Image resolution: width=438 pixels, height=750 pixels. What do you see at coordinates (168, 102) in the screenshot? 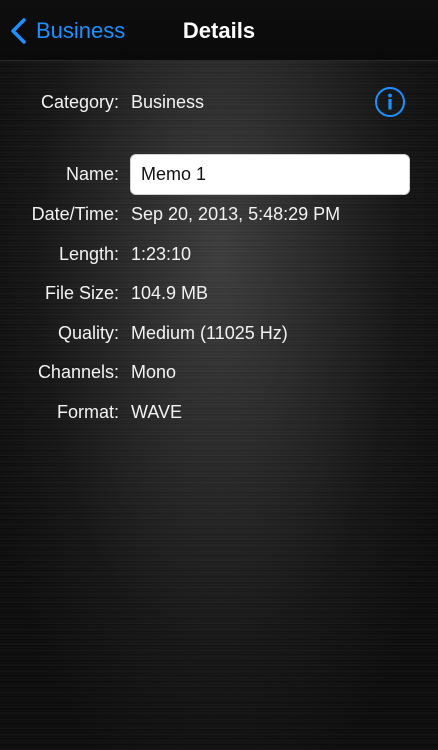
I see `category-value: Business` at bounding box center [168, 102].